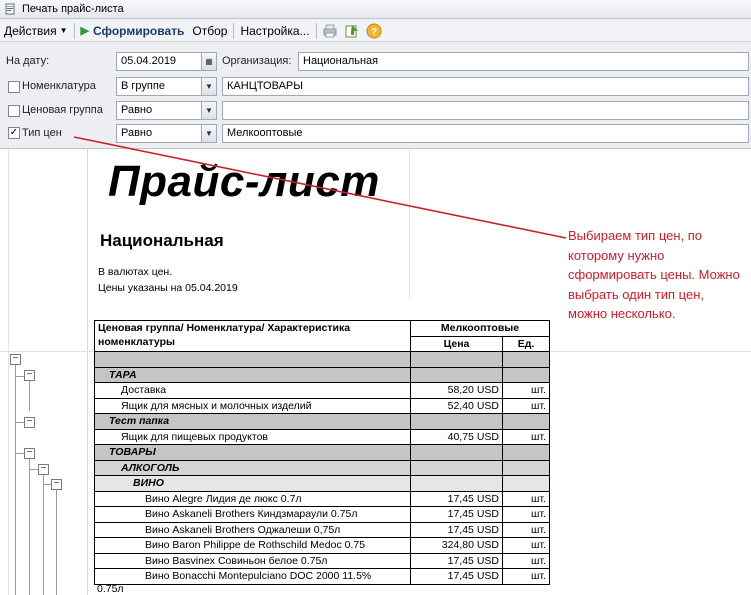 This screenshot has height=595, width=751. I want to click on group-row: Тест папка, so click(322, 421).